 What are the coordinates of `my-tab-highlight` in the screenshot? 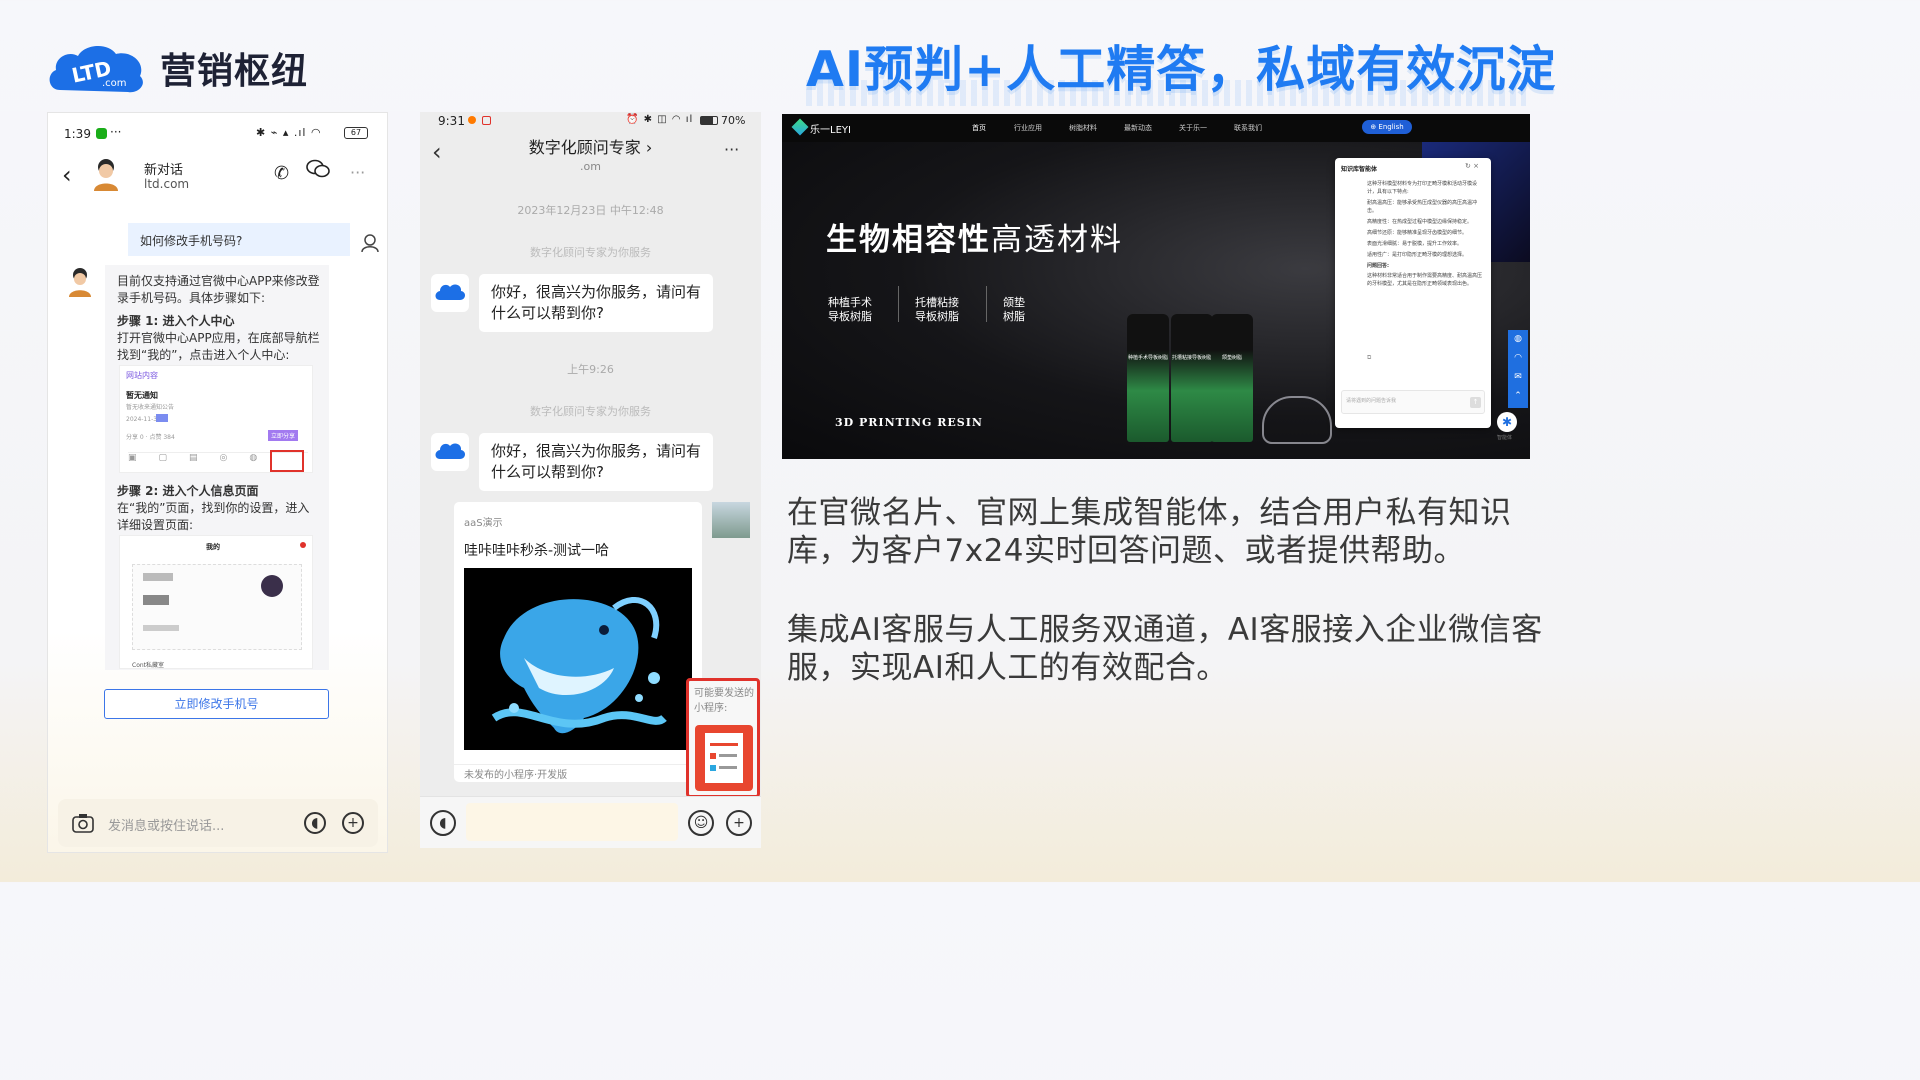 It's located at (287, 461).